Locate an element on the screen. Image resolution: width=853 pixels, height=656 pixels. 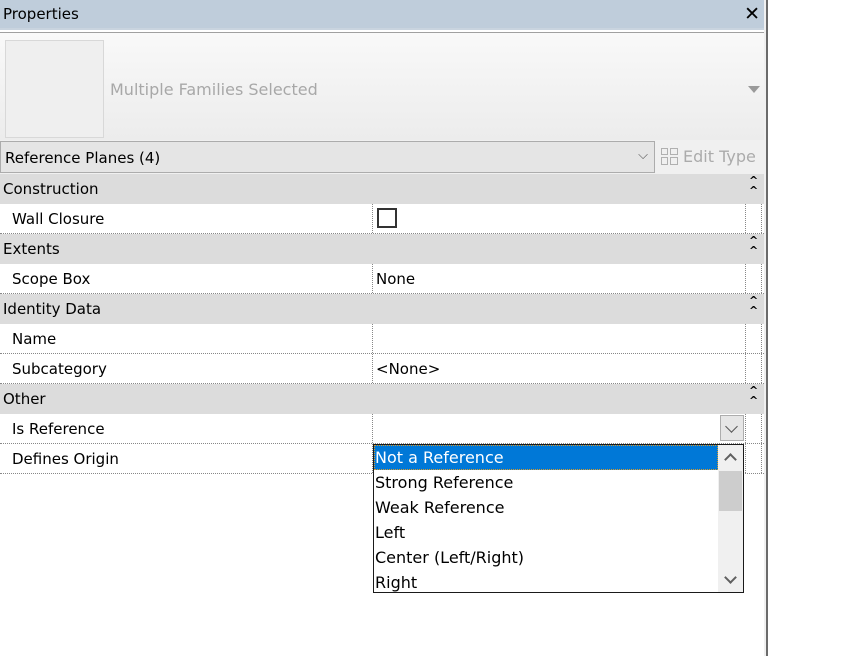
panel-splitter is located at coordinates (766, 328).